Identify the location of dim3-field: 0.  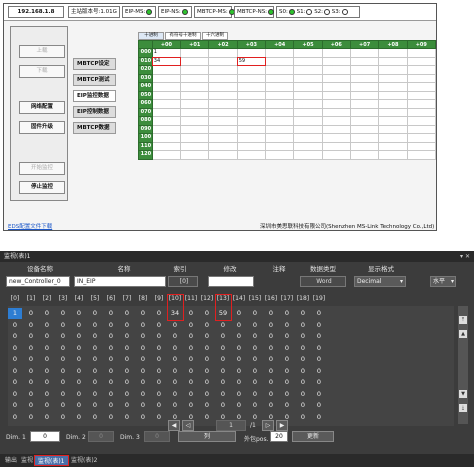
(157, 436).